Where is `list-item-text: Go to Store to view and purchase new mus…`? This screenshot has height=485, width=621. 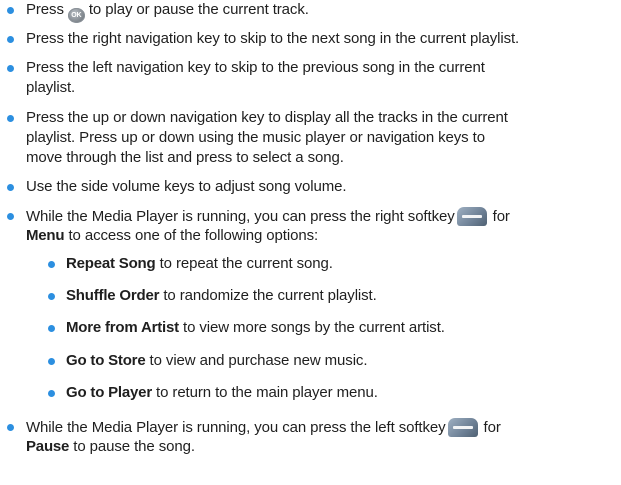 list-item-text: Go to Store to view and purchase new mus… is located at coordinates (217, 360).